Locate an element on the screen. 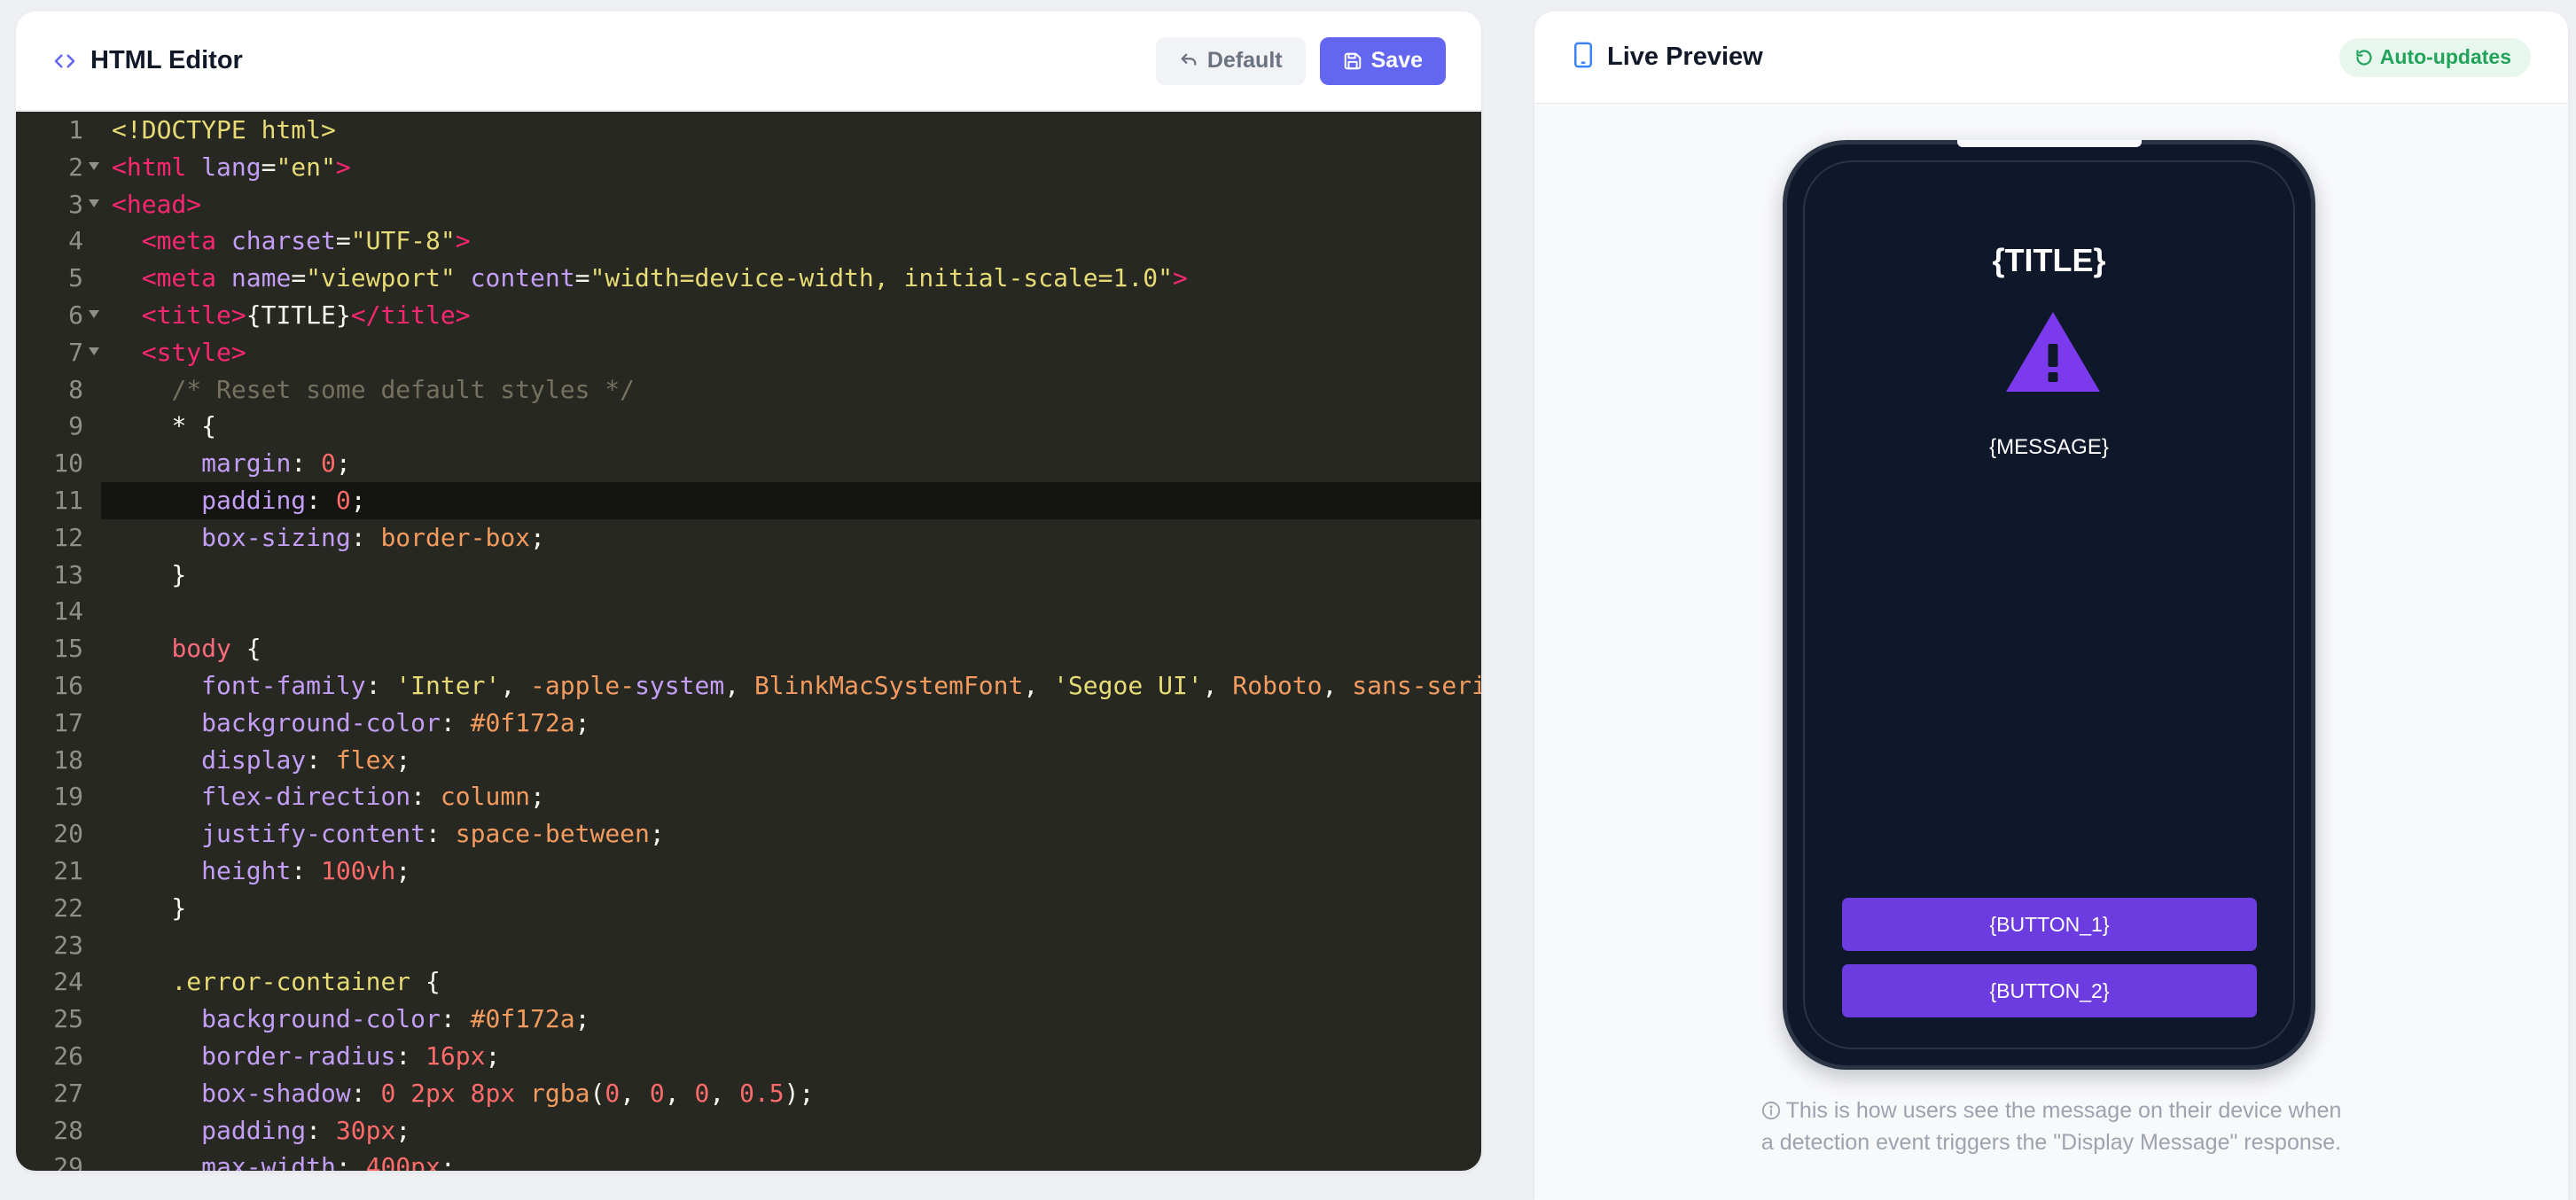 This screenshot has height=1200, width=2576. code-text: padding: 30px; is located at coordinates (791, 1131).